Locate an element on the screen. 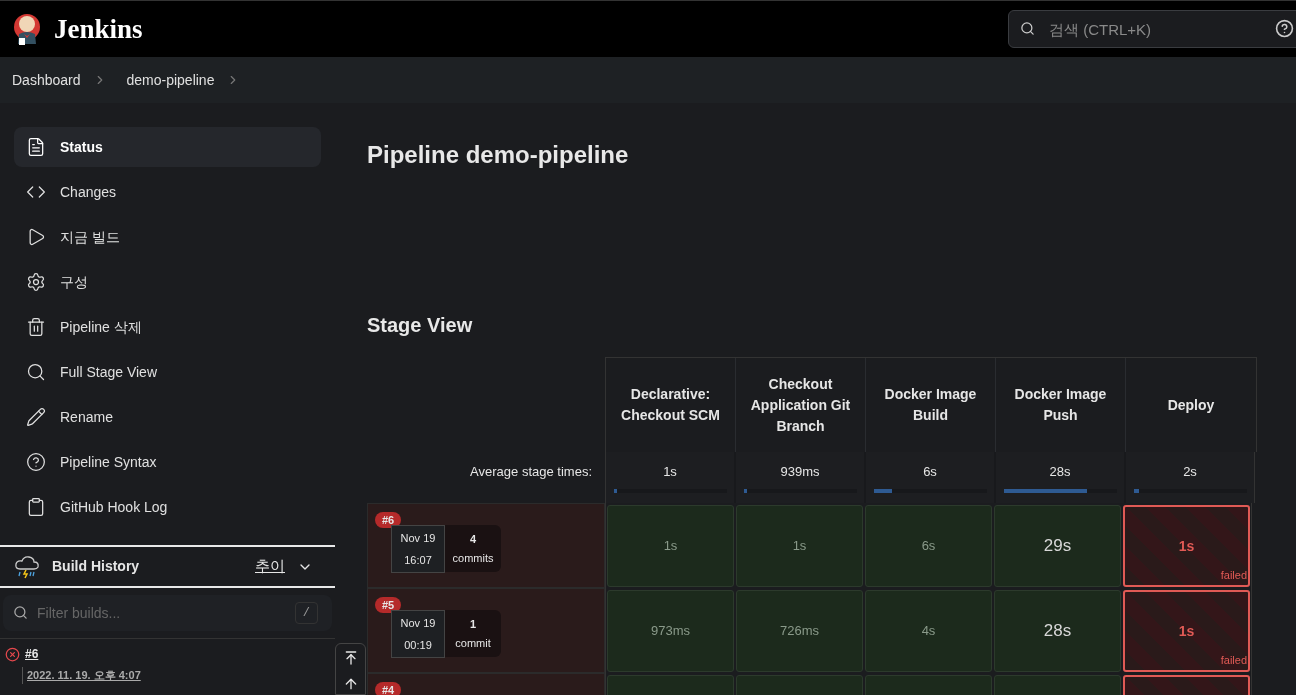 The height and width of the screenshot is (695, 1296). sidebar-item: 지금 빌드 is located at coordinates (167, 237).